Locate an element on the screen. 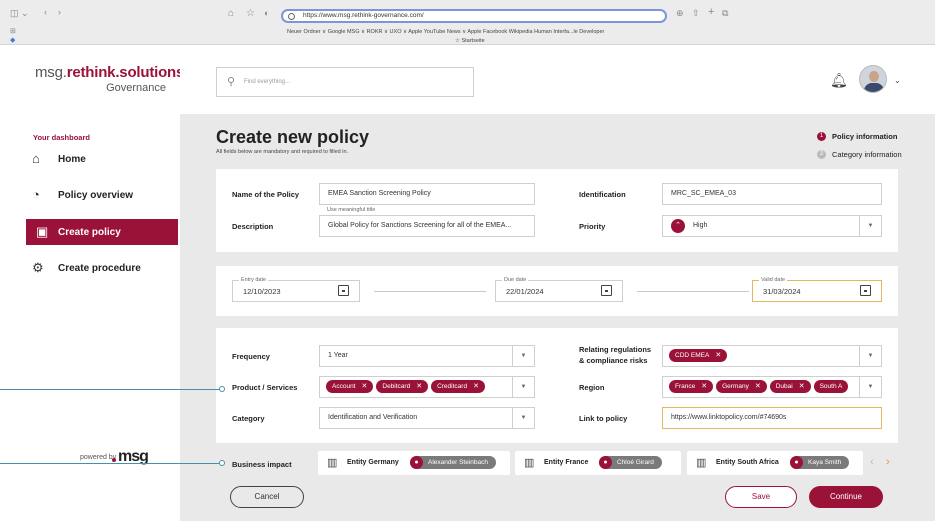 Image resolution: width=935 pixels, height=521 pixels. chip-france: France ✕ is located at coordinates (691, 386).